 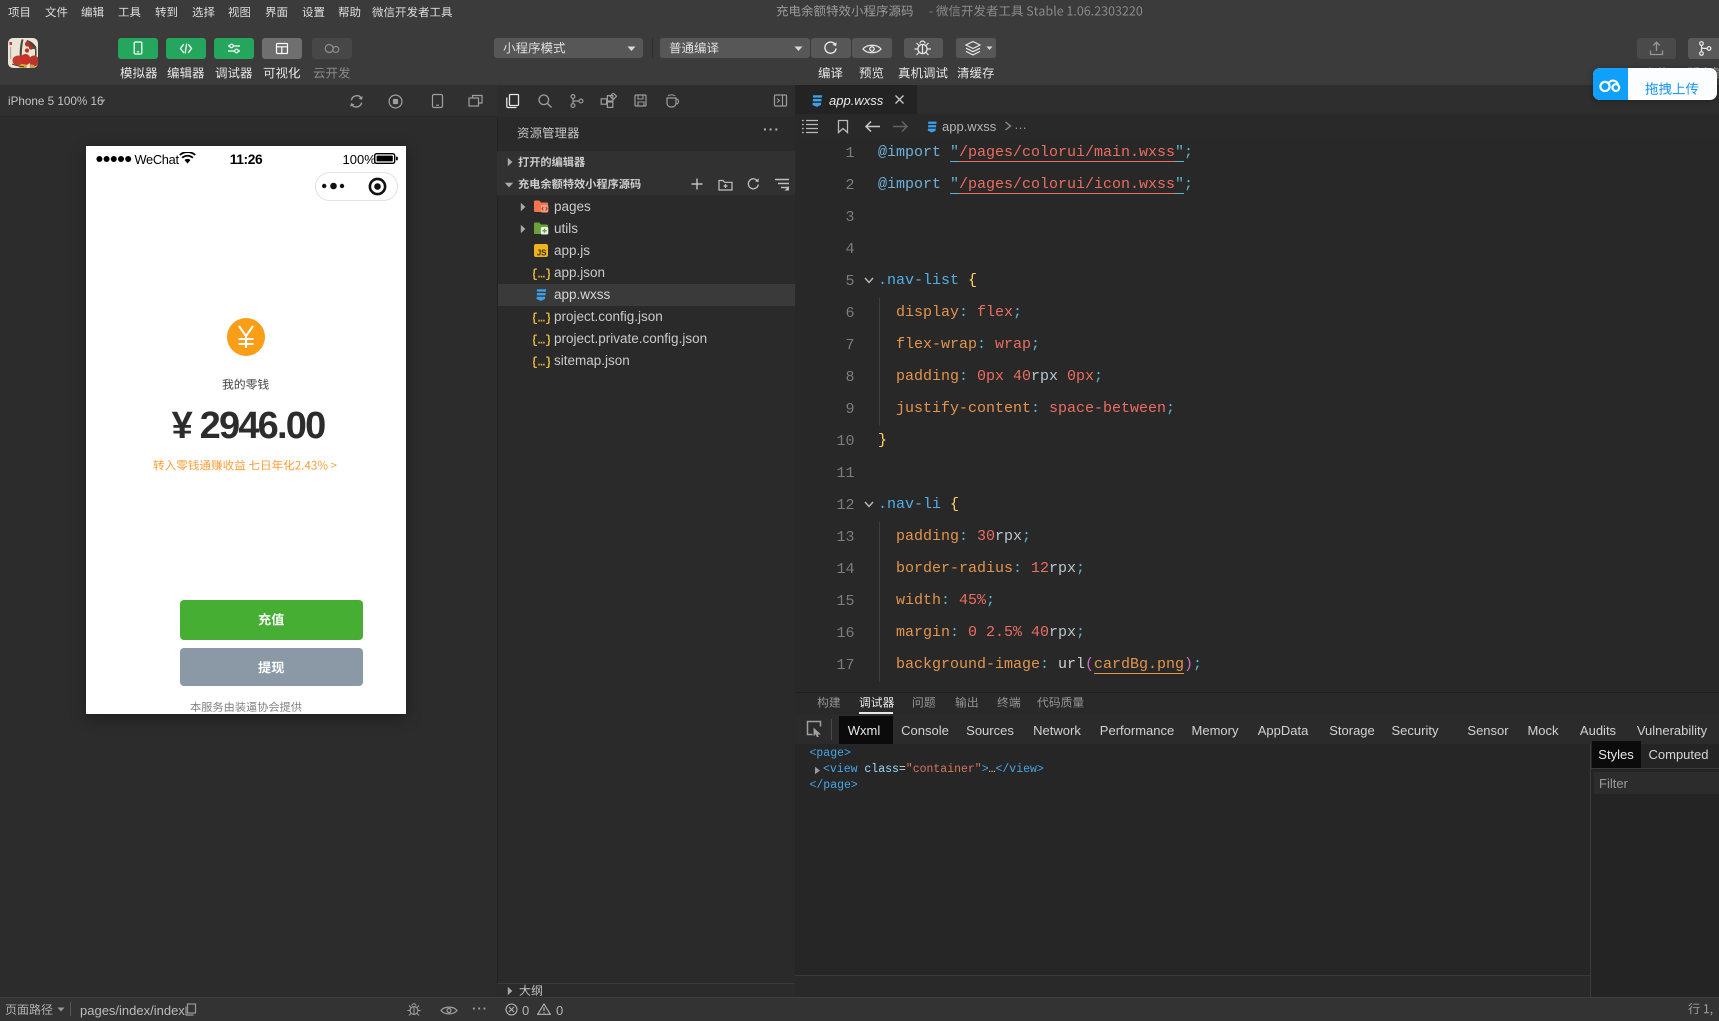 What do you see at coordinates (542, 253) in the screenshot?
I see `svg-text: JS` at bounding box center [542, 253].